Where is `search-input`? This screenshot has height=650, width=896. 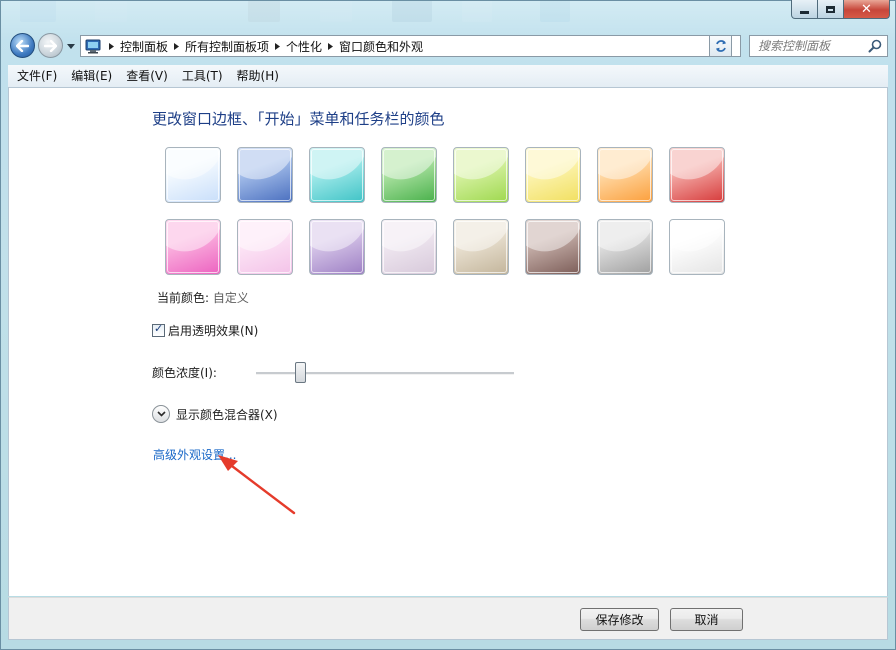
search-input is located at coordinates (809, 46).